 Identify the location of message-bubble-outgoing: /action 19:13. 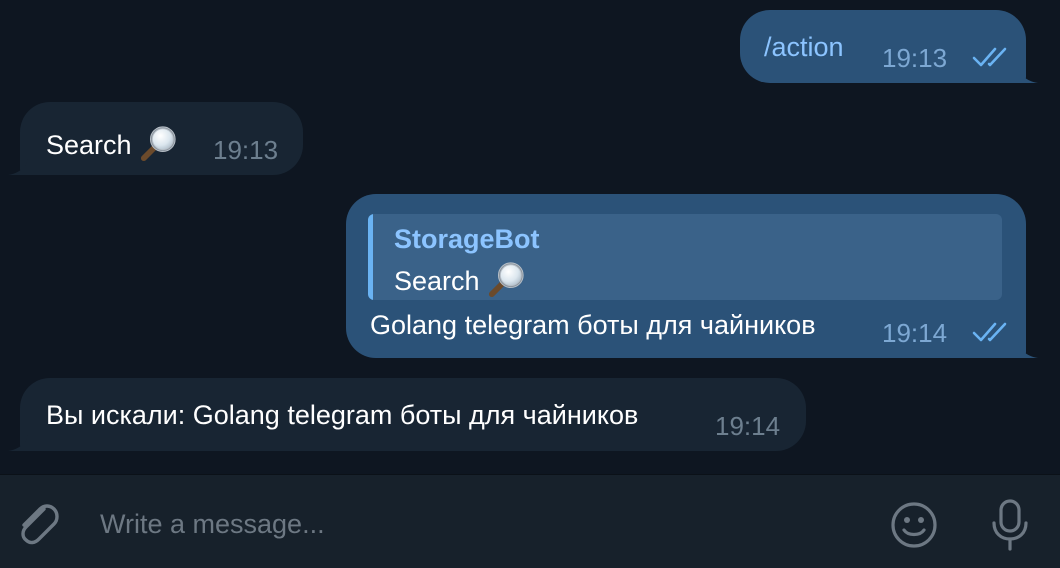
(883, 46).